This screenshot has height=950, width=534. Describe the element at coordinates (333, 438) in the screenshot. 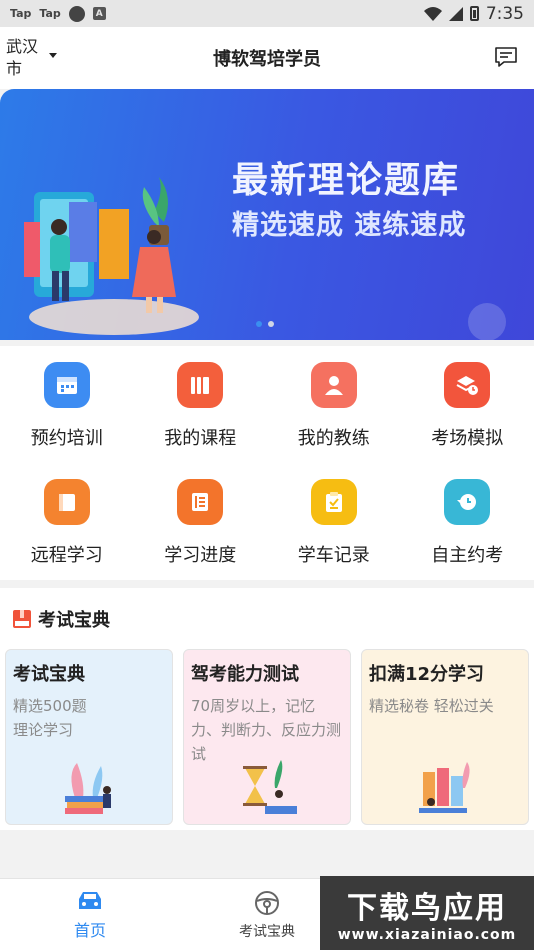

I see `grid-item-label: 我的教练` at that location.